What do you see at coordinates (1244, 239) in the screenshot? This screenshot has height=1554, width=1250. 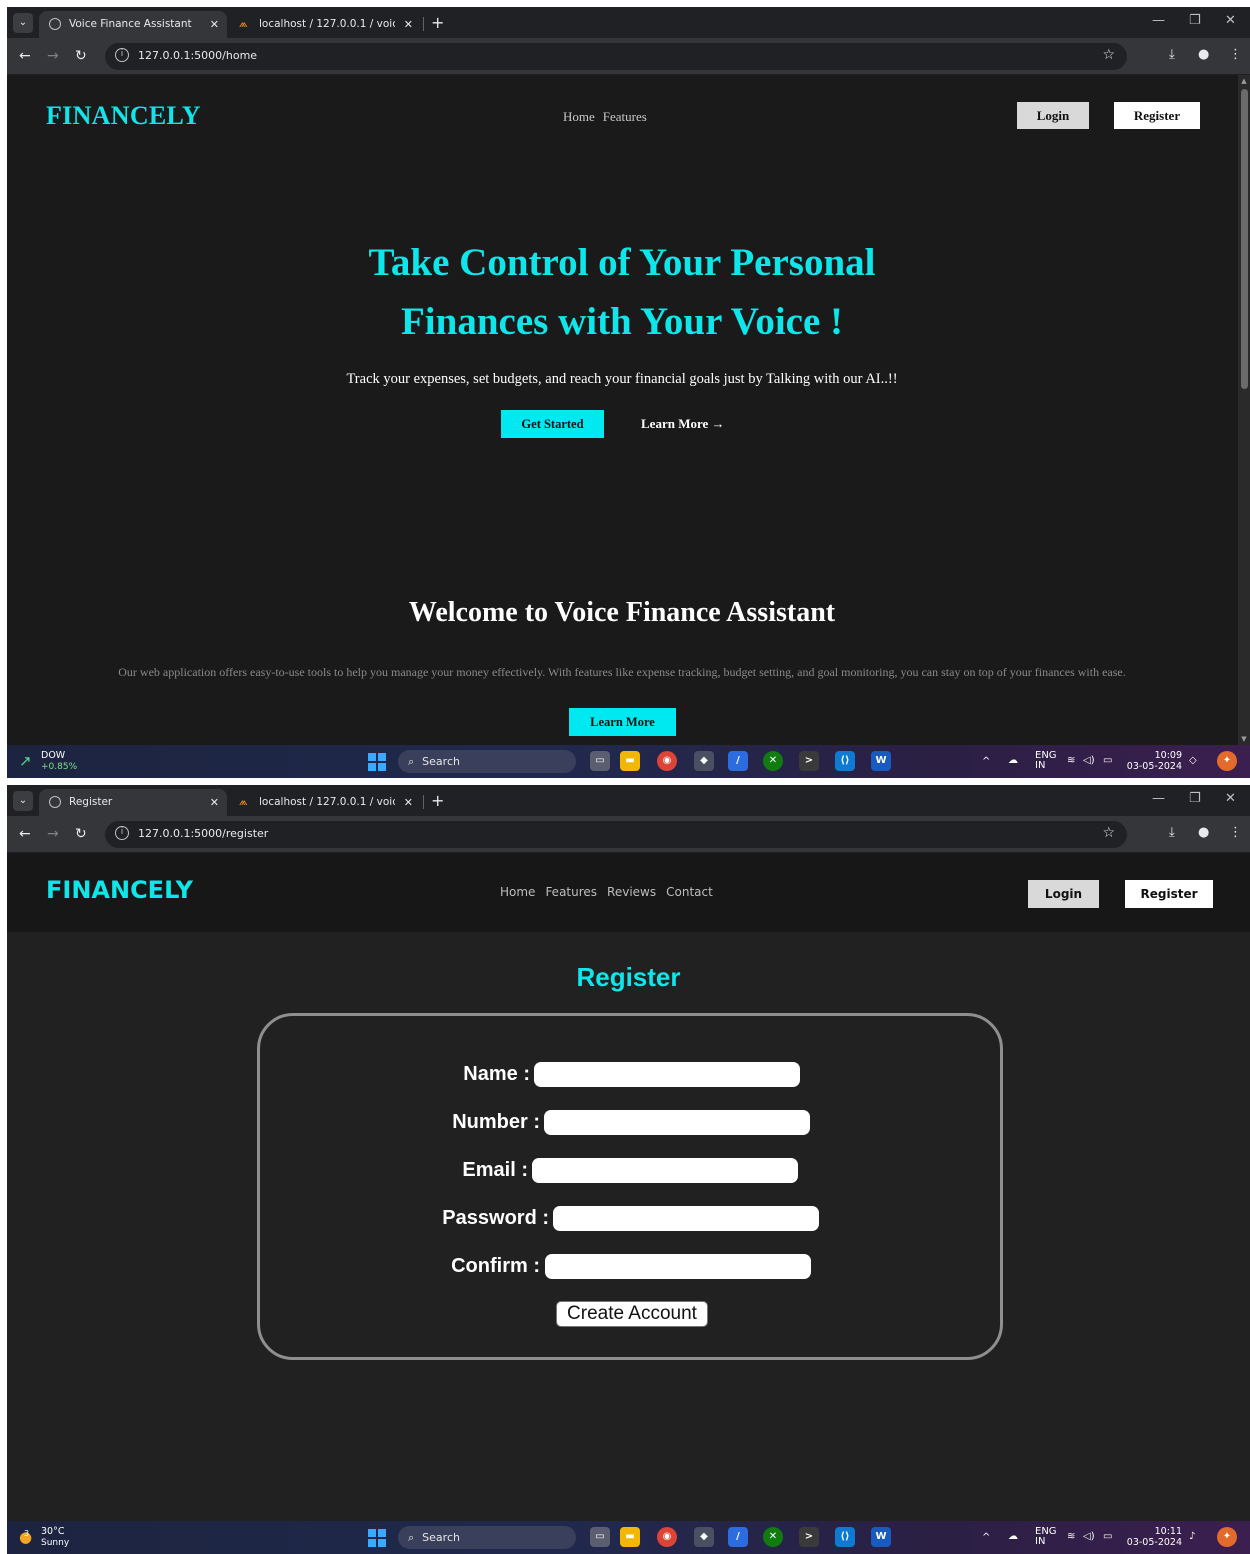 I see `scrollbar-thumb` at bounding box center [1244, 239].